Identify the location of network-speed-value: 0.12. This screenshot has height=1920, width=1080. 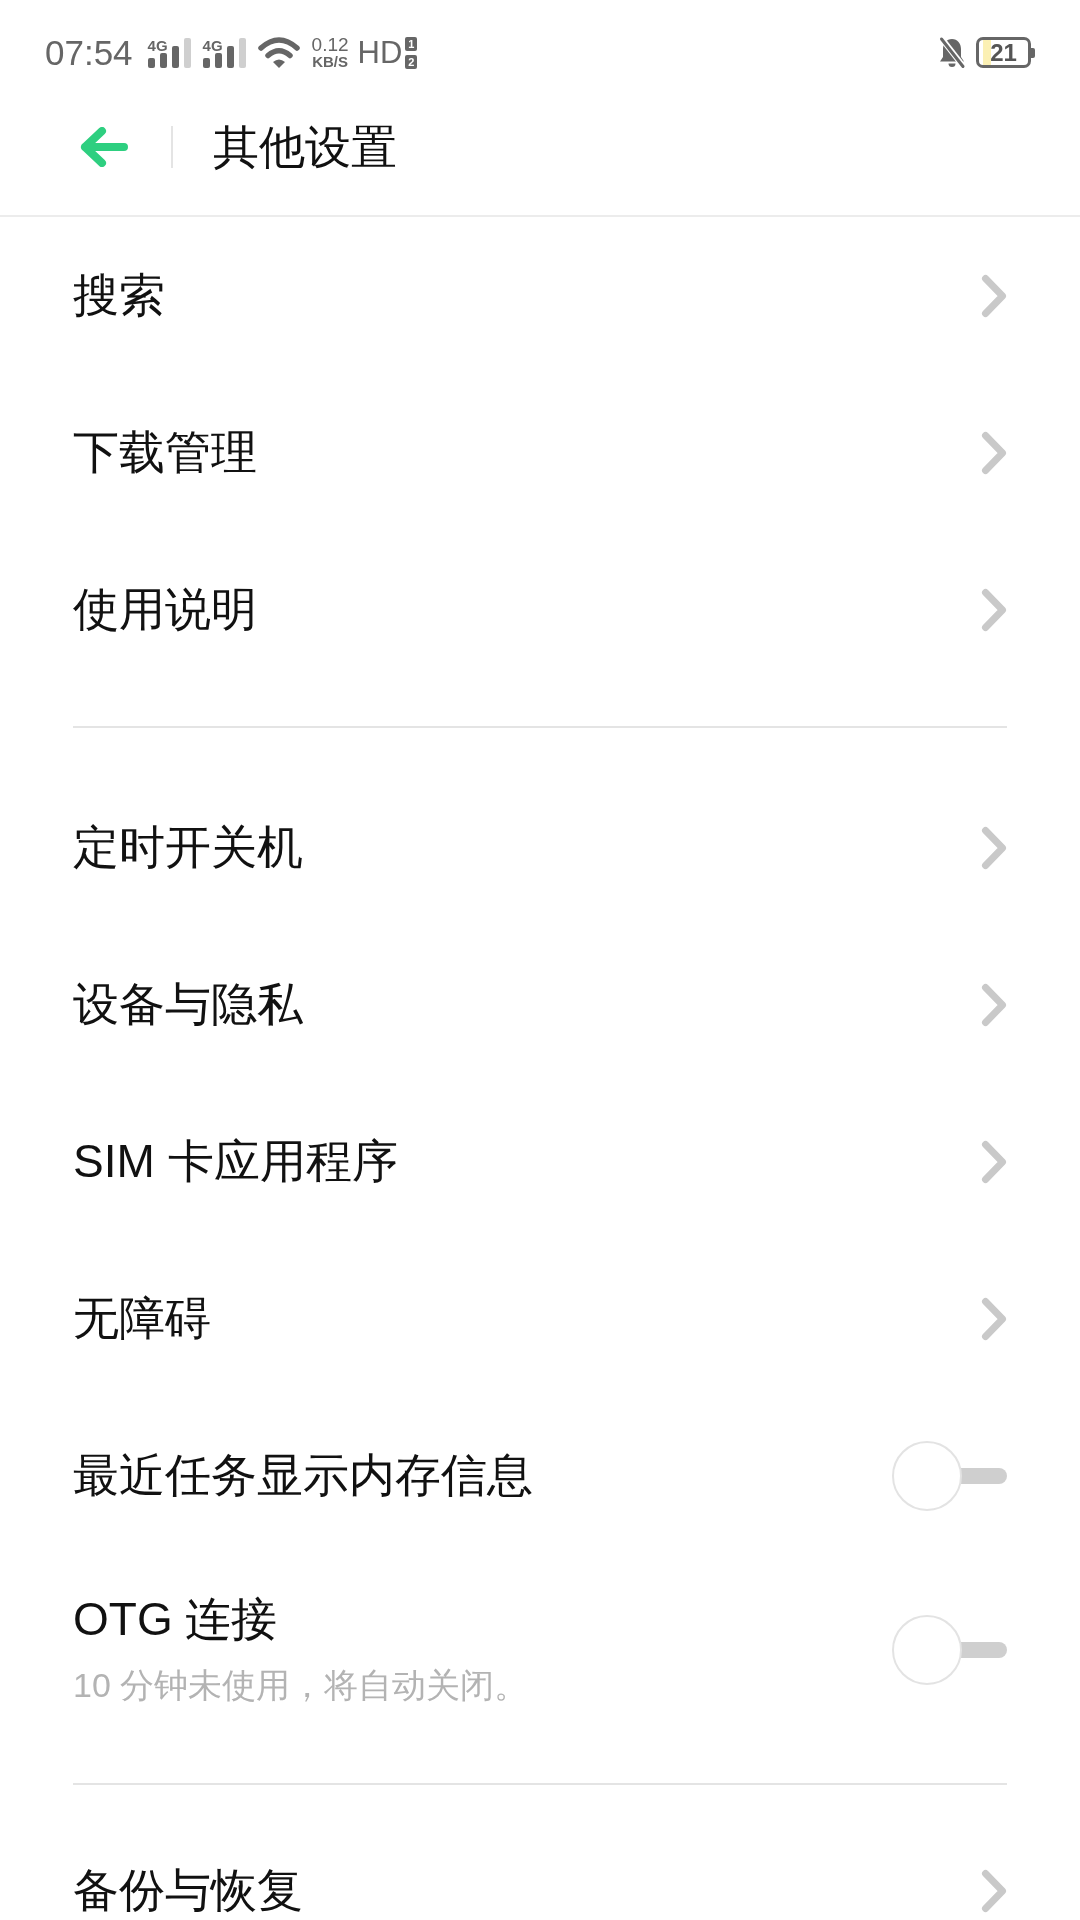
(330, 44).